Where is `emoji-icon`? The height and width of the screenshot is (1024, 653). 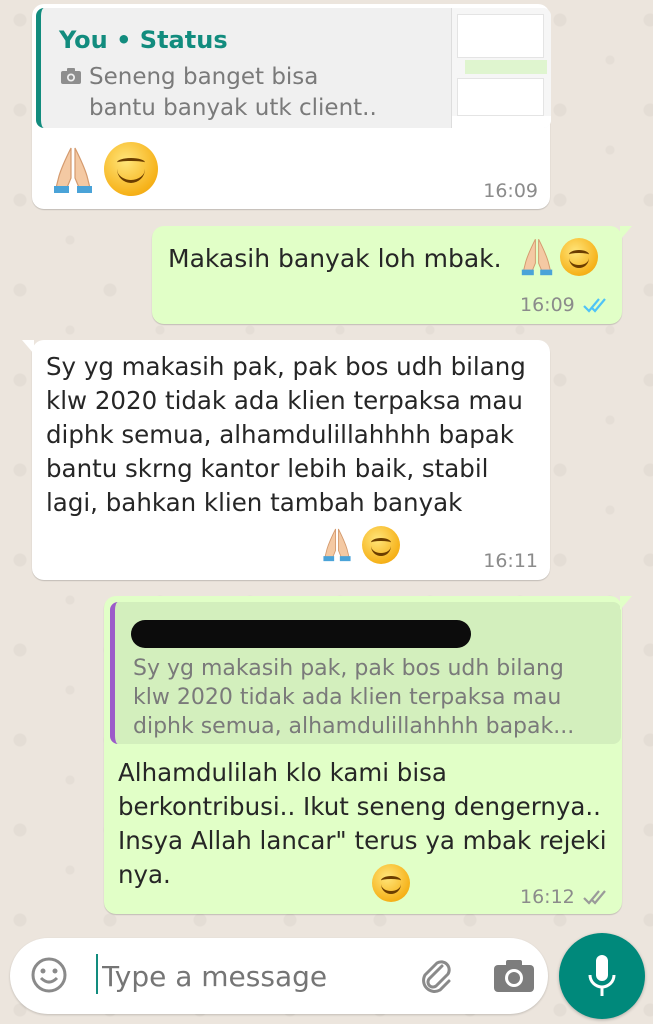
emoji-icon is located at coordinates (49, 977).